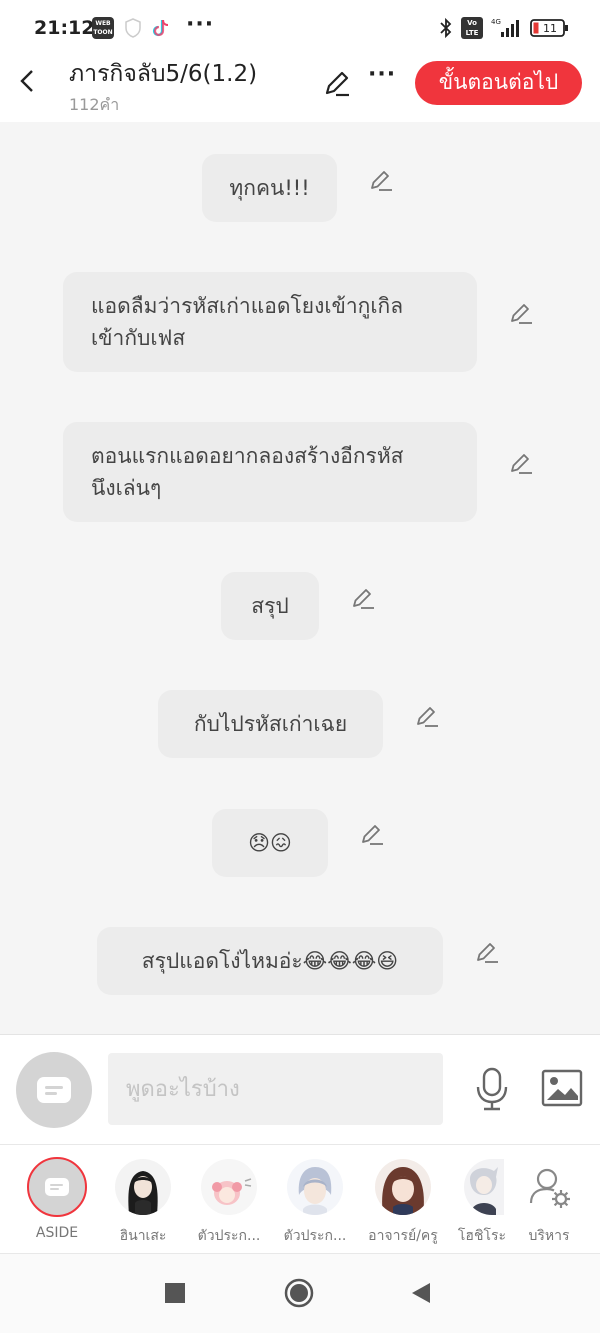 The image size is (600, 1333). Describe the element at coordinates (28, 81) in the screenshot. I see `back-icon` at that location.